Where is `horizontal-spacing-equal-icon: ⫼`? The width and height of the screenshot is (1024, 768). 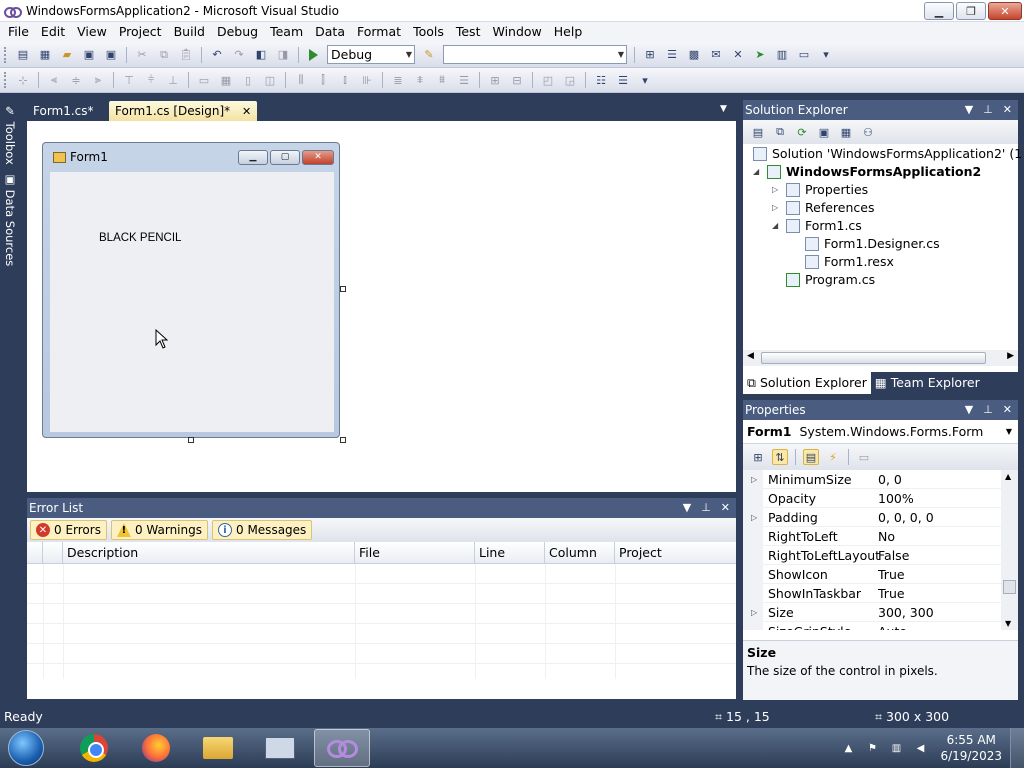 horizontal-spacing-equal-icon: ⫼ is located at coordinates (301, 80).